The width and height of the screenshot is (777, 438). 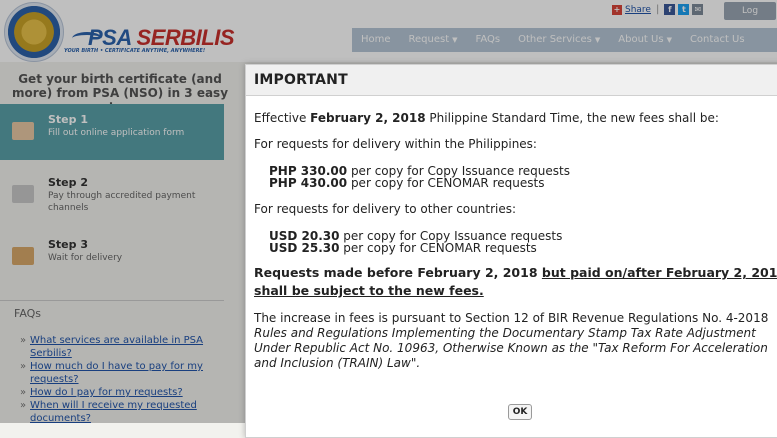 What do you see at coordinates (511, 80) in the screenshot?
I see `dialog-header: IMPORTANT` at bounding box center [511, 80].